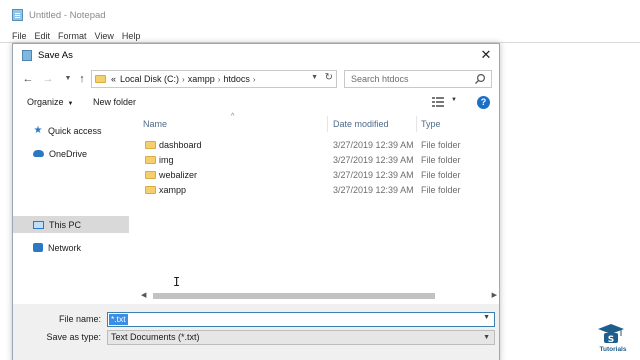 The height and width of the screenshot is (360, 640). What do you see at coordinates (180, 145) in the screenshot?
I see `file-name: dashboard` at bounding box center [180, 145].